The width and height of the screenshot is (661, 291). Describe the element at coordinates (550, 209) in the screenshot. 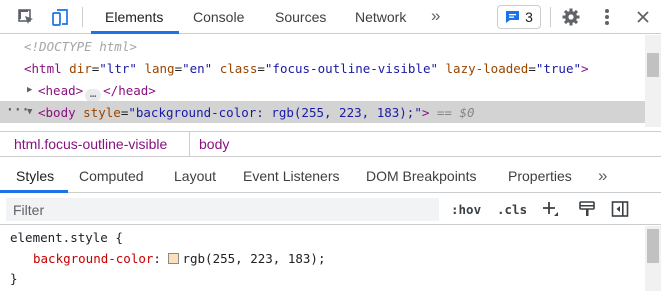

I see `add-style-rule-icon` at that location.